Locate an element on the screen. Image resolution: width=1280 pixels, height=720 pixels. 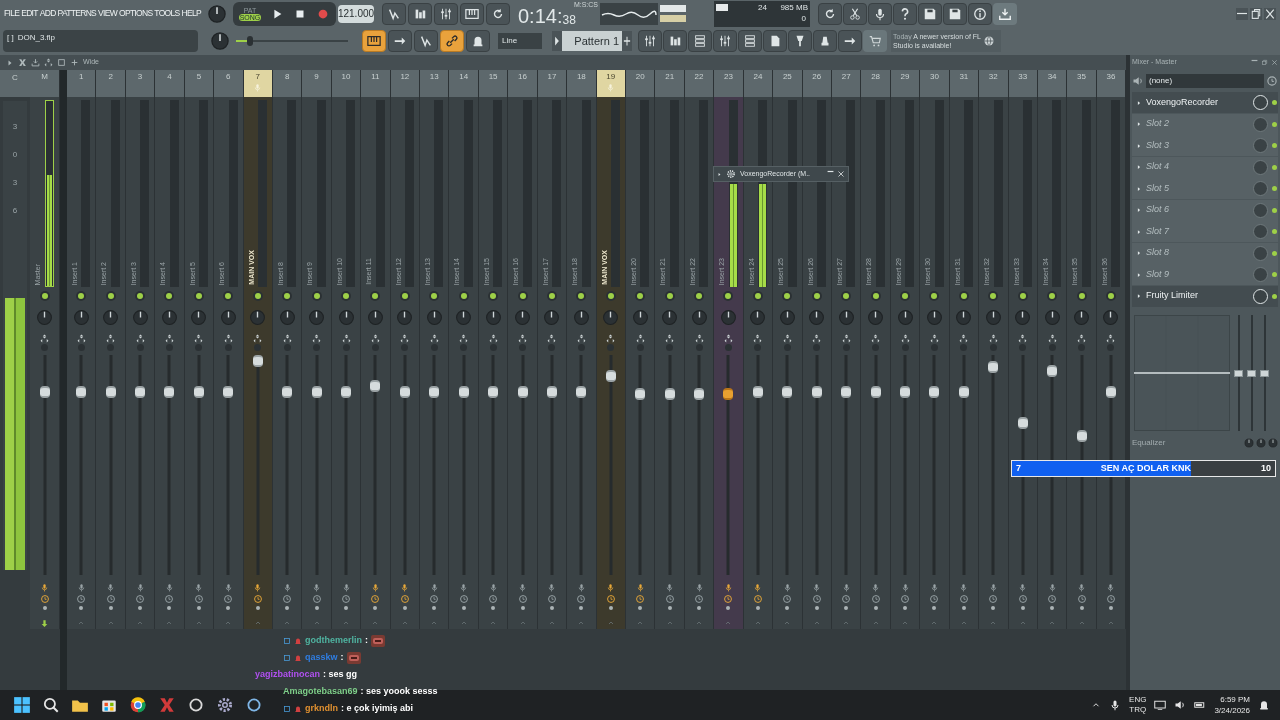
channel-header: 21 is located at coordinates (669, 83).